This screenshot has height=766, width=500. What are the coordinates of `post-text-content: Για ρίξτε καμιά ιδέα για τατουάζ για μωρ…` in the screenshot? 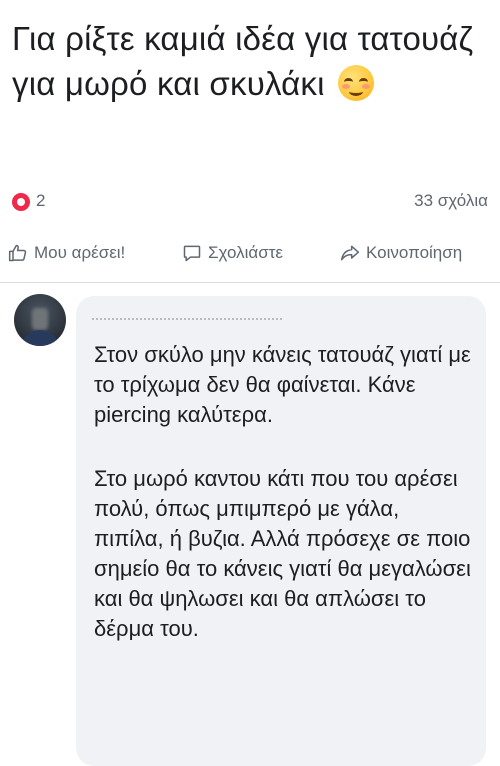 It's located at (243, 61).